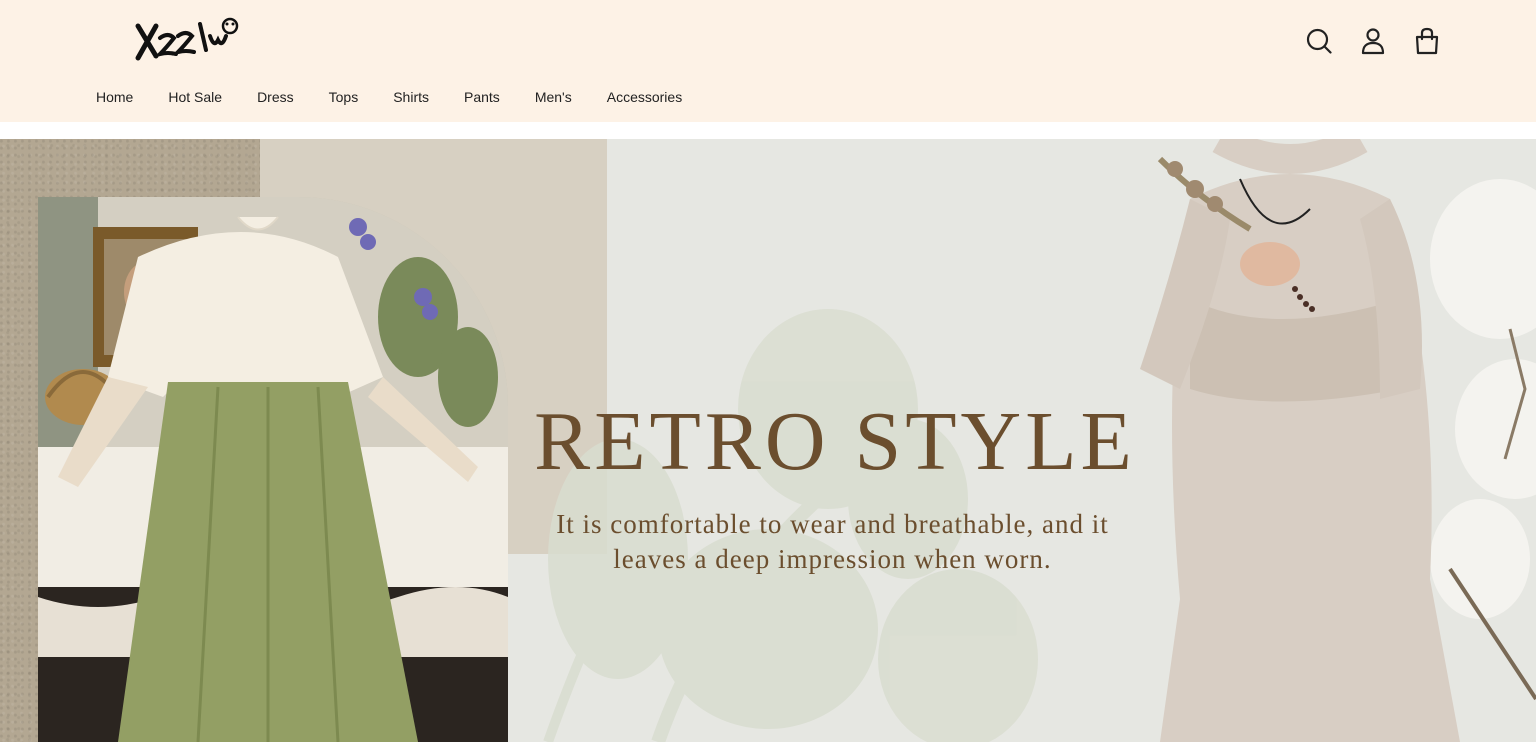 The height and width of the screenshot is (742, 1536). Describe the element at coordinates (187, 39) in the screenshot. I see `brand-logo` at that location.